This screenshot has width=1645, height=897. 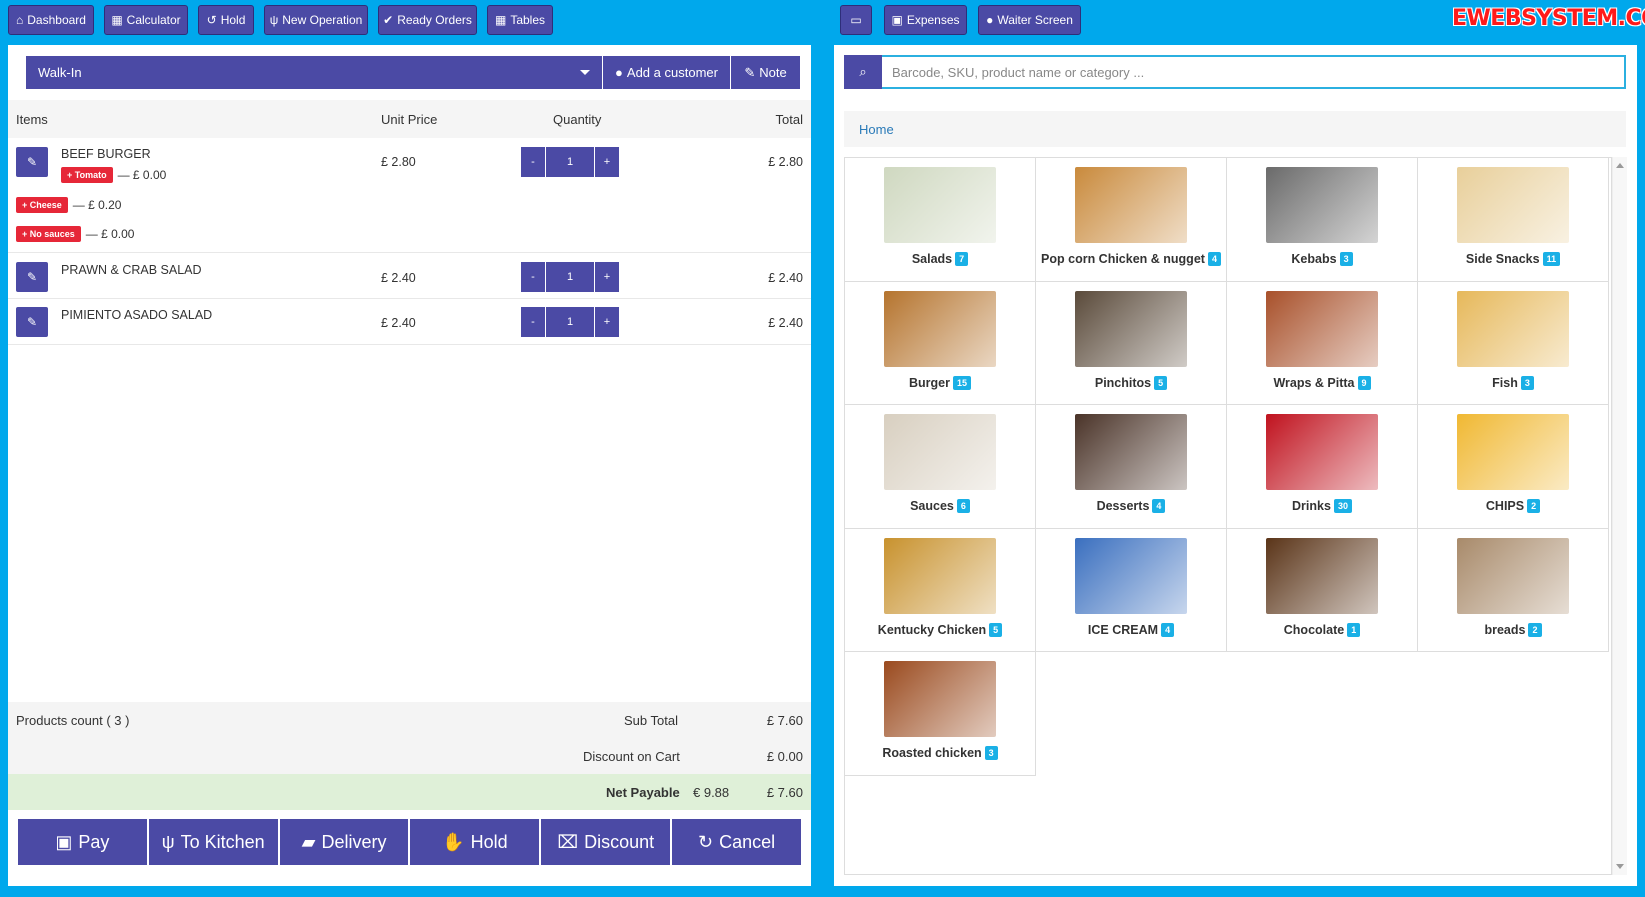 I want to click on subtotal-row: Products count ( 3 ) Sub Total £ 7.60, so click(x=409, y=720).